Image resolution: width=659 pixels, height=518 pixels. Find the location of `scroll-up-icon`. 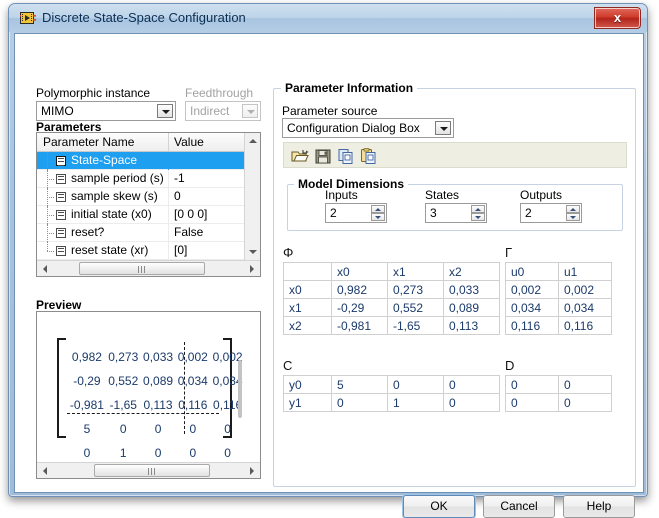

scroll-up-icon is located at coordinates (252, 141).